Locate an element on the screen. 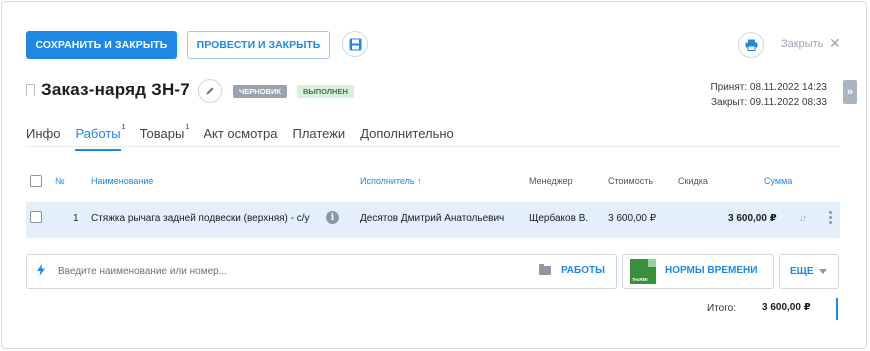 The width and height of the screenshot is (870, 351). page-title: Заказ-наряд ЗН-7 is located at coordinates (115, 89).